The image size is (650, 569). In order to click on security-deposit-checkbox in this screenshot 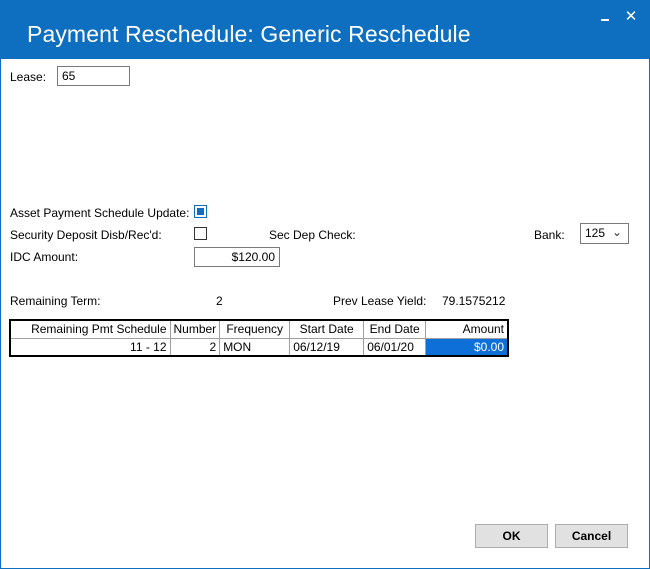, I will do `click(200, 233)`.